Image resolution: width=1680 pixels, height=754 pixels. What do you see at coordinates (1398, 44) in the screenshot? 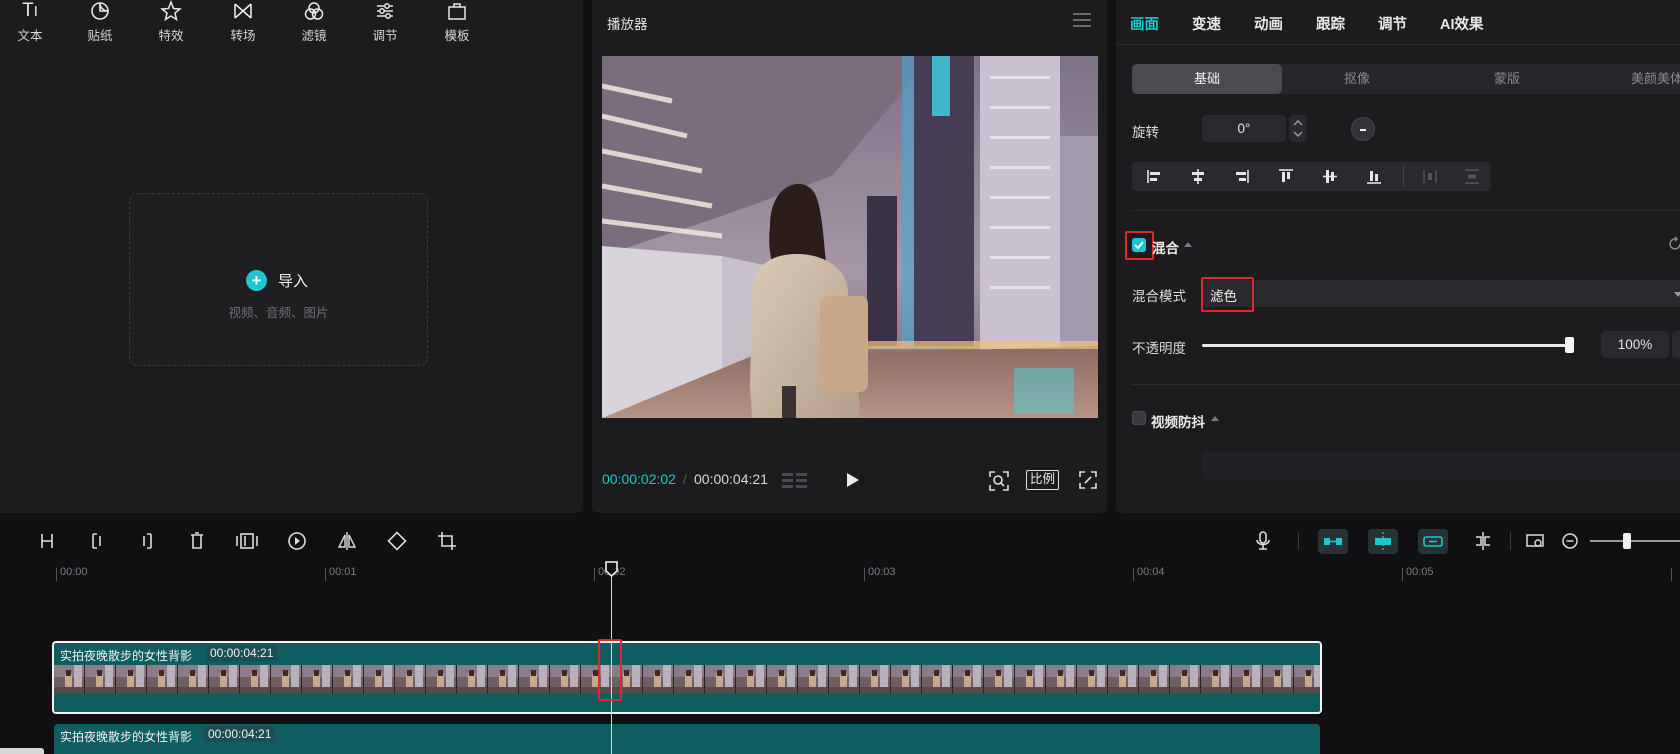
I see `tabs-divider` at bounding box center [1398, 44].